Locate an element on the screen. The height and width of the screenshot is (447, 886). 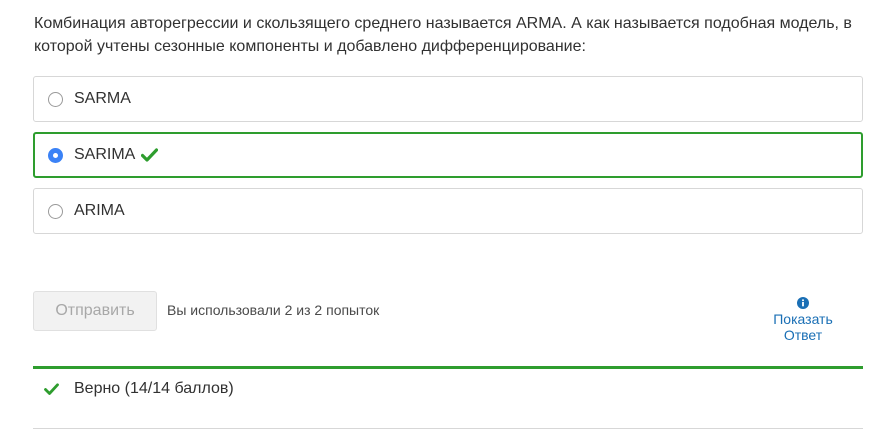
option-sarima: SARIMA is located at coordinates (448, 155).